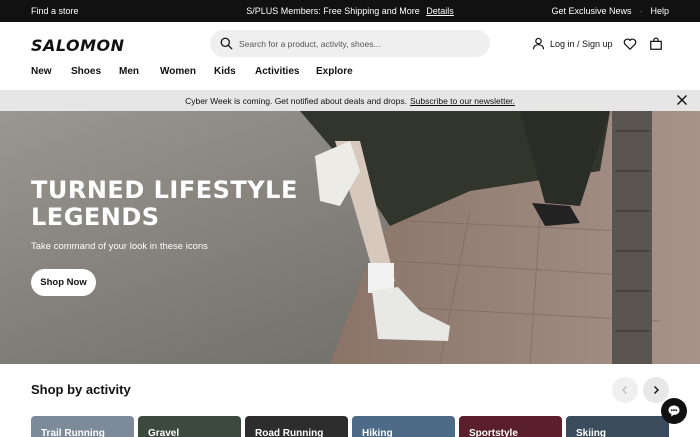  What do you see at coordinates (510, 426) in the screenshot?
I see `activity-card-sportstyle: Sportstyle` at bounding box center [510, 426].